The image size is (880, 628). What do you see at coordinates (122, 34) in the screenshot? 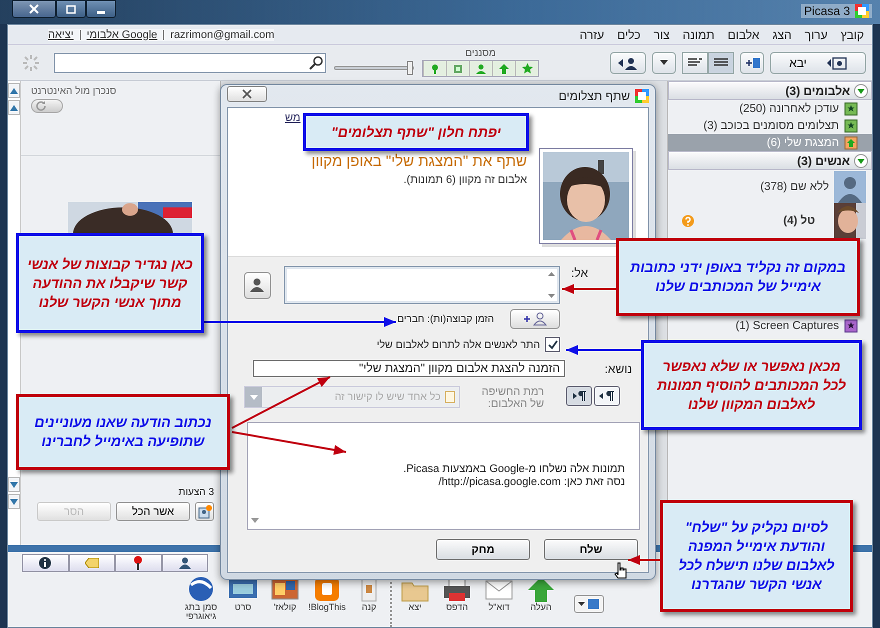
I see `web-albums-link: אלבומי Google` at bounding box center [122, 34].